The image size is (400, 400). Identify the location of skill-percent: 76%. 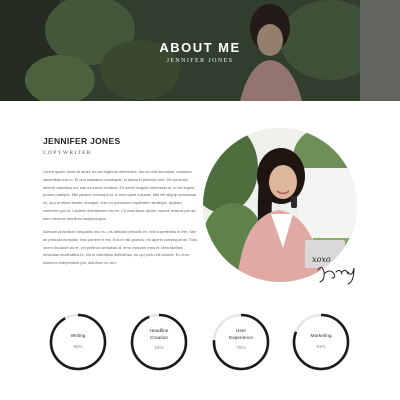
(241, 347).